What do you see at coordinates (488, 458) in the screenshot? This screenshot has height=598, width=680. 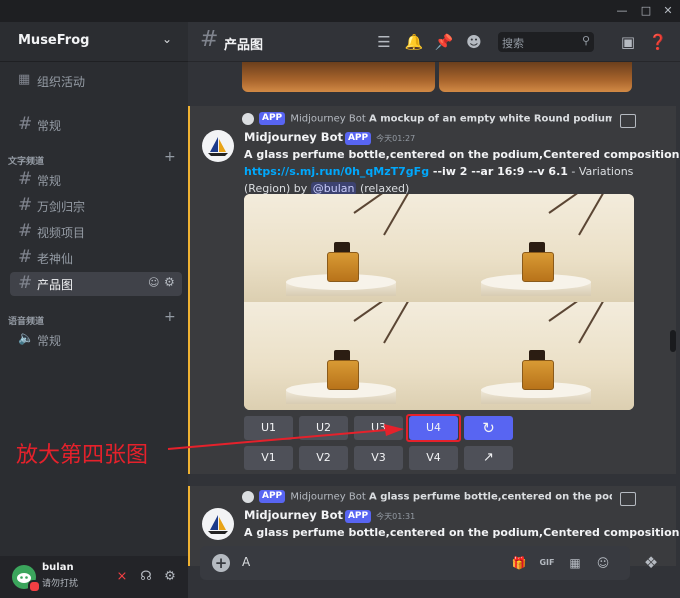 I see `open-external-button: ↗` at bounding box center [488, 458].